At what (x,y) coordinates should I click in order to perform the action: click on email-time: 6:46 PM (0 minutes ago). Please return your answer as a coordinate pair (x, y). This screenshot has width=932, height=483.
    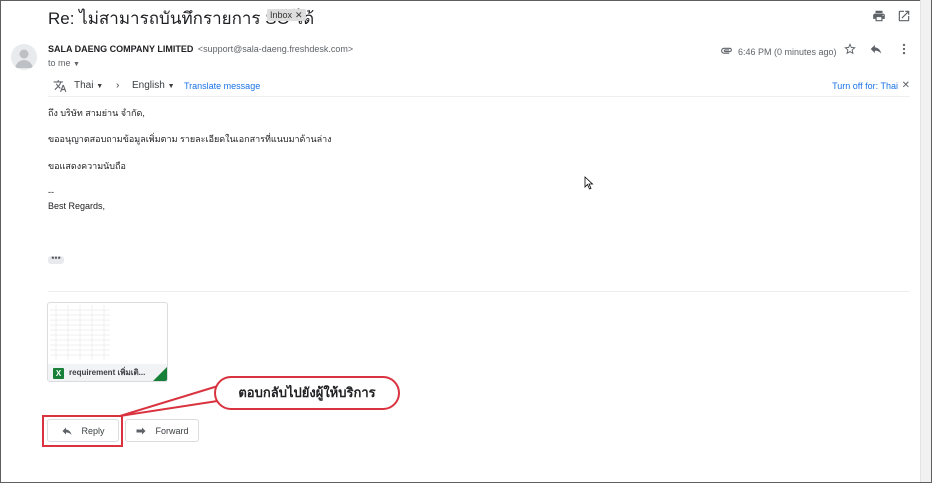
    Looking at the image, I should click on (787, 51).